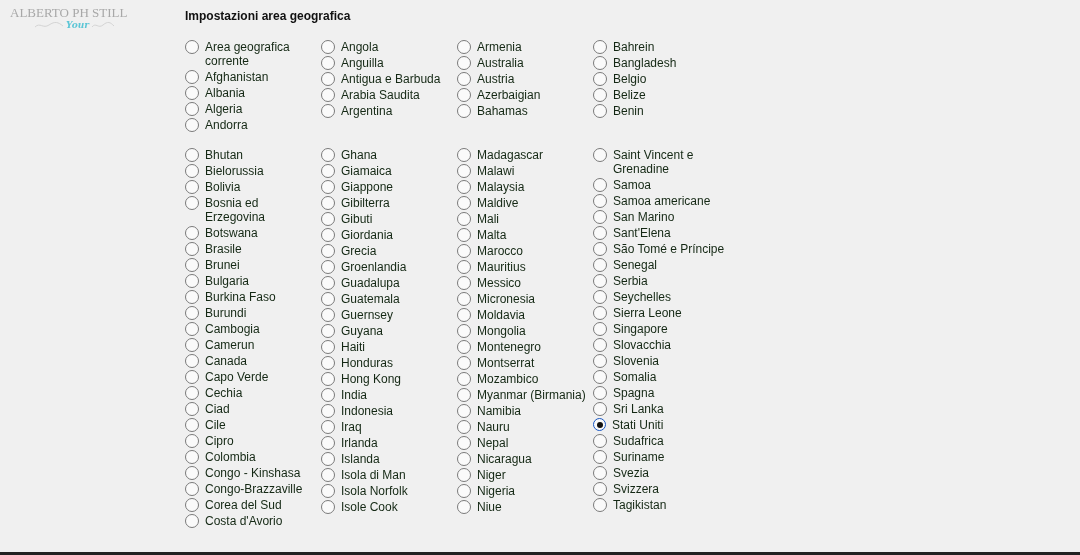  I want to click on option-label: Bosnia ed Erzegovina, so click(262, 210).